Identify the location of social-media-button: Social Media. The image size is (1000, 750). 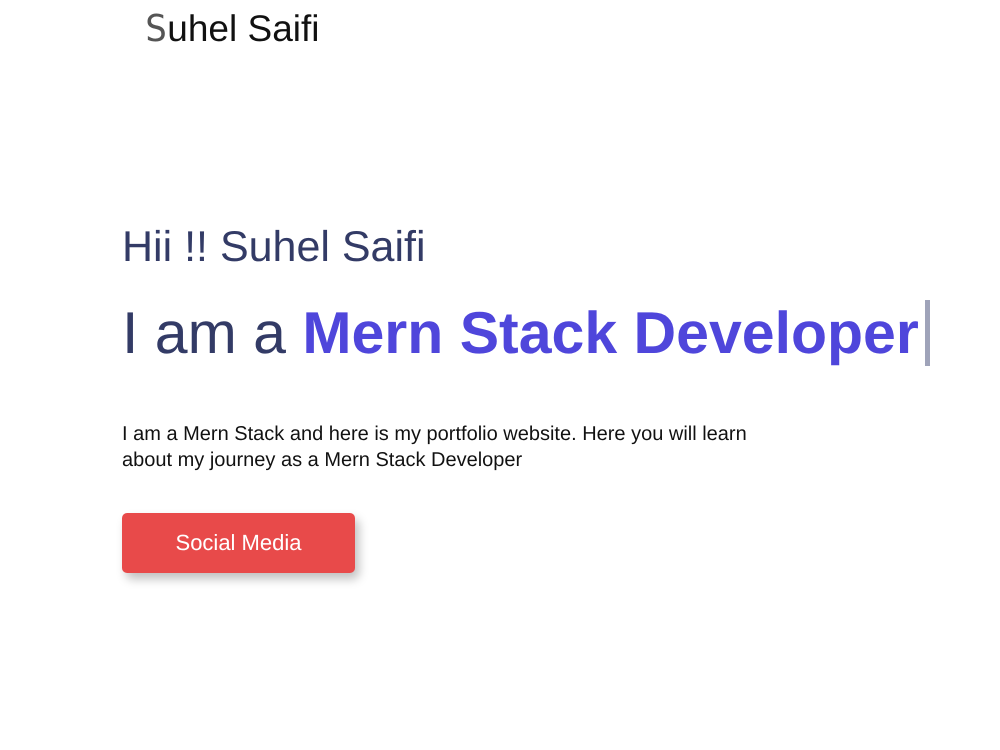
(238, 543).